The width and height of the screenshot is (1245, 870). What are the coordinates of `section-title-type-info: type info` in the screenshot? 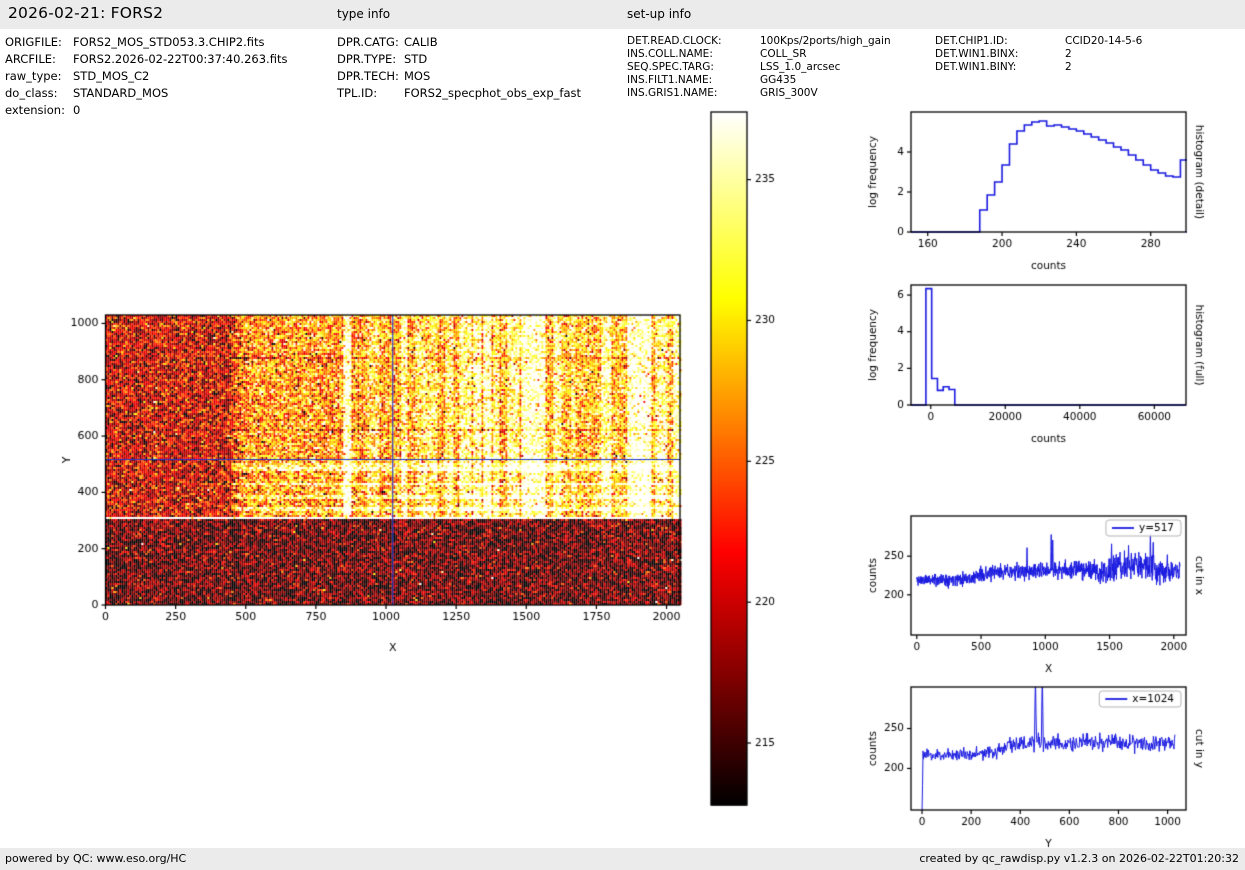 It's located at (364, 14).